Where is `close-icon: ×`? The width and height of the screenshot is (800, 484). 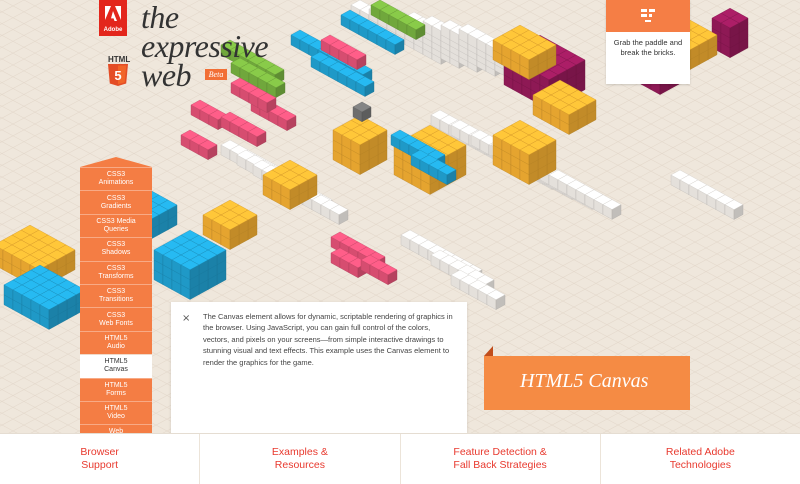
close-icon: × is located at coordinates (186, 318).